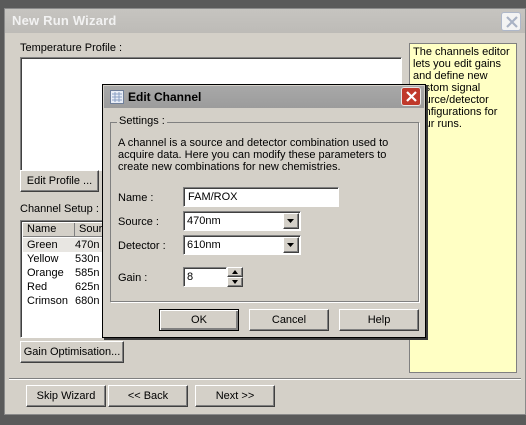  I want to click on source-select: 470nm, so click(242, 221).